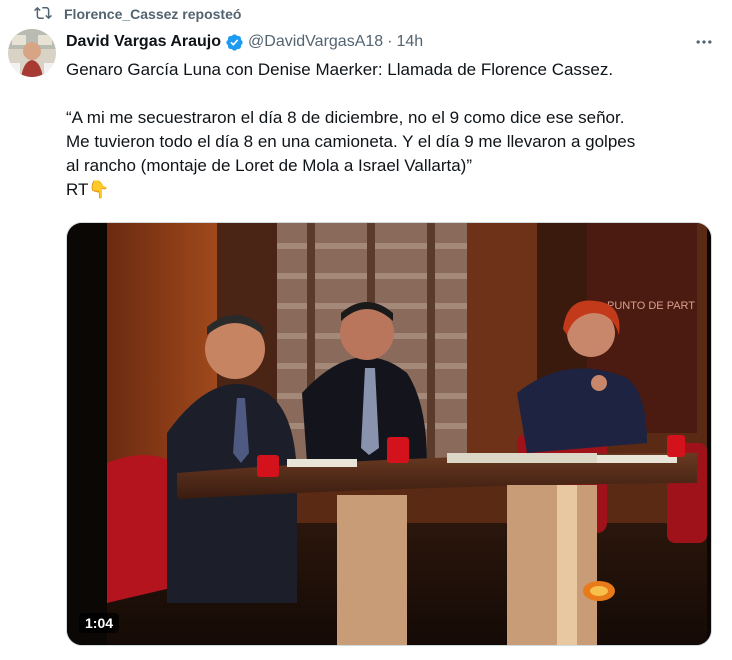 This screenshot has width=732, height=660. I want to click on backdrop-sign: PUNTO DE PART, so click(651, 306).